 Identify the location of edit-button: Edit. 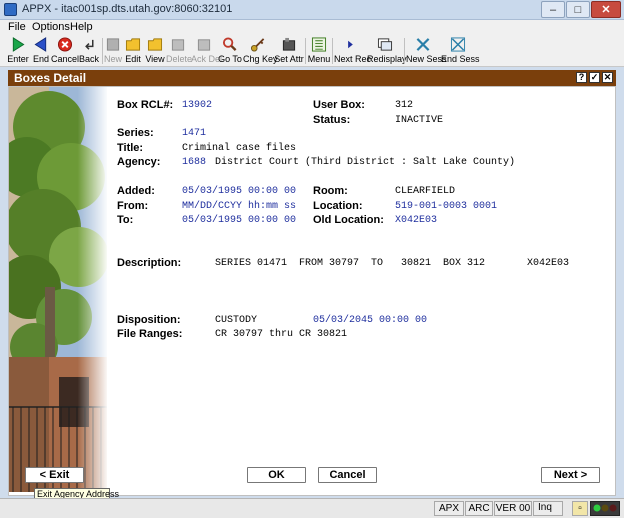
(133, 51).